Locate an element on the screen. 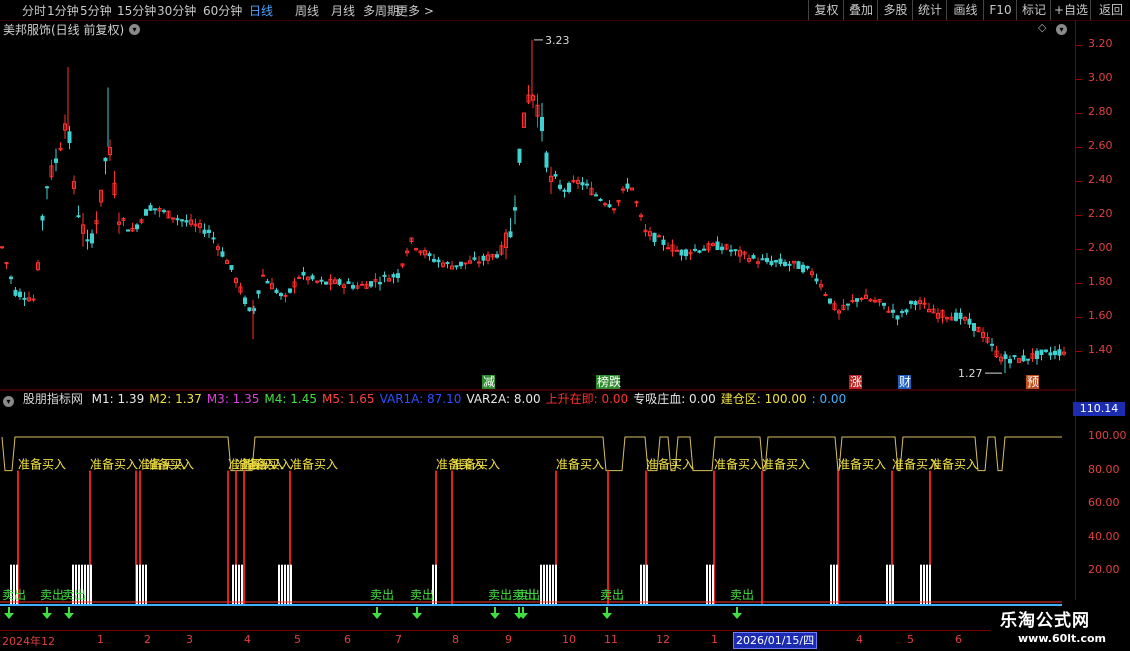 The image size is (1130, 651). period-tab: 15分钟 is located at coordinates (136, 10).